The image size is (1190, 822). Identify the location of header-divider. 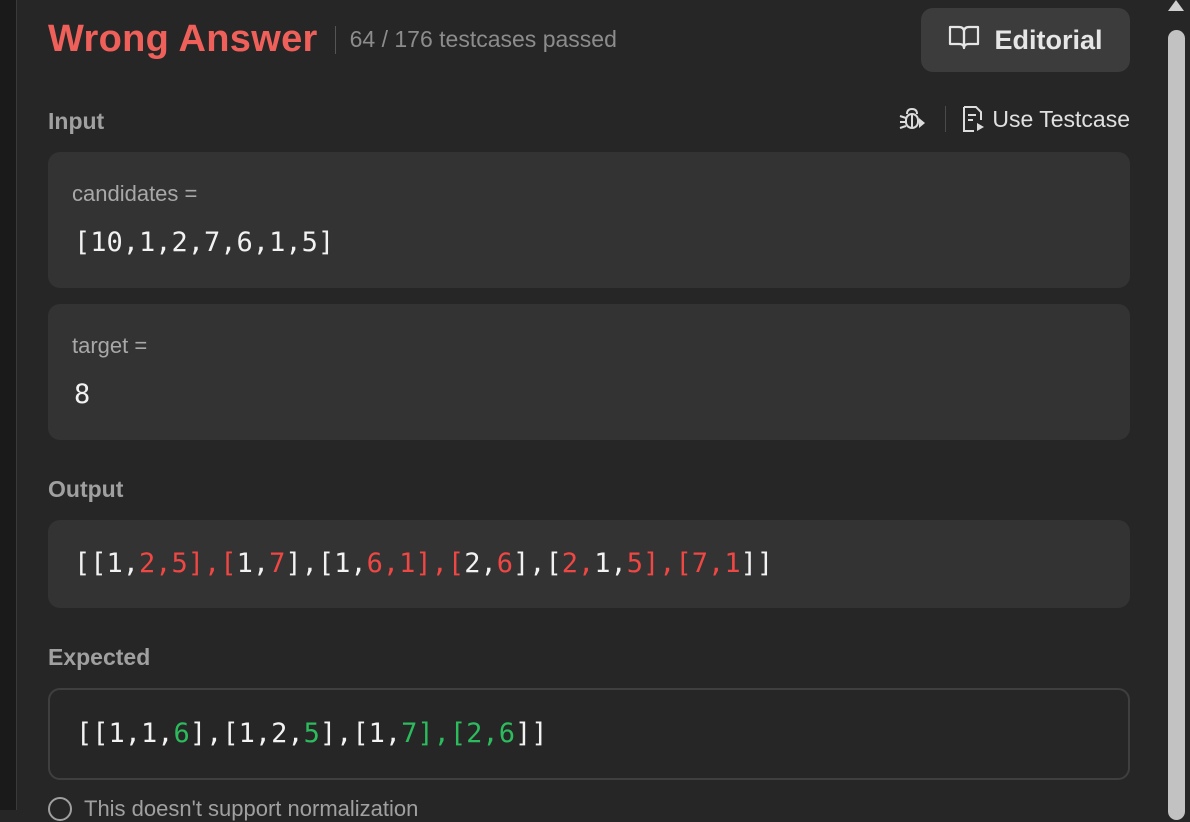
(335, 39).